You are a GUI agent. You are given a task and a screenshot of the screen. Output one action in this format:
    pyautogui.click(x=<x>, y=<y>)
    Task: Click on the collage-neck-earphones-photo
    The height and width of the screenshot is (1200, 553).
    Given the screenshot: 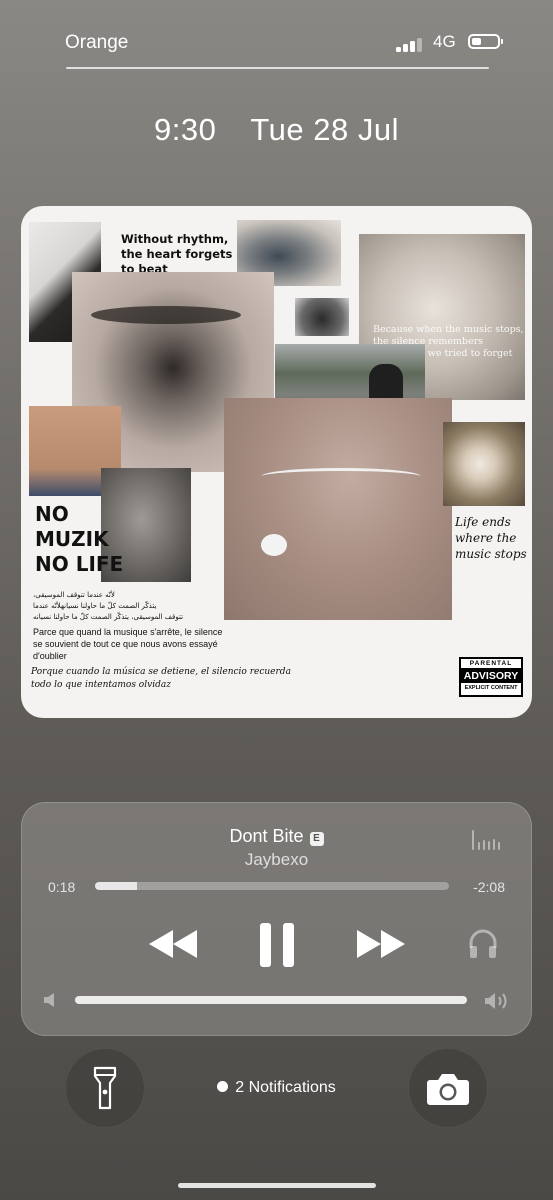 What is the action you would take?
    pyautogui.click(x=338, y=509)
    